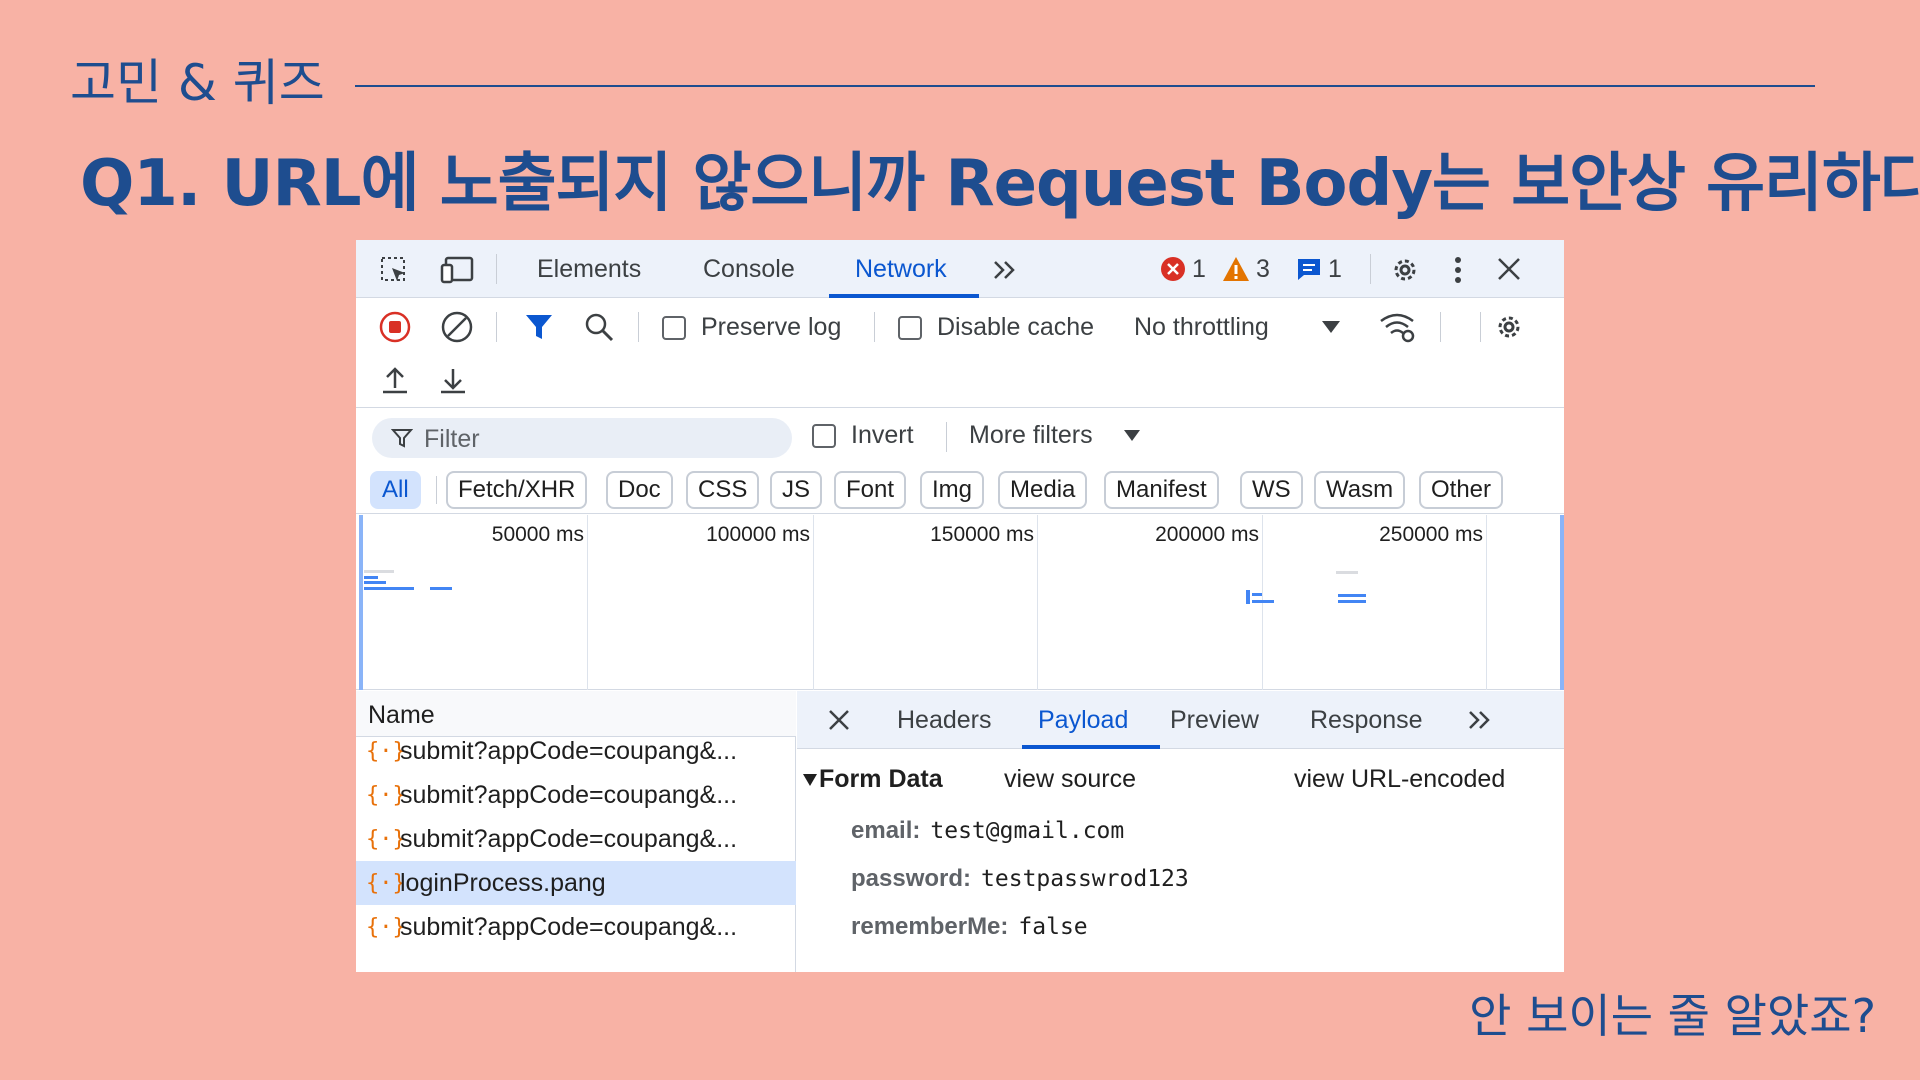 This screenshot has width=1920, height=1080. Describe the element at coordinates (1398, 327) in the screenshot. I see `network-conditions-icon` at that location.